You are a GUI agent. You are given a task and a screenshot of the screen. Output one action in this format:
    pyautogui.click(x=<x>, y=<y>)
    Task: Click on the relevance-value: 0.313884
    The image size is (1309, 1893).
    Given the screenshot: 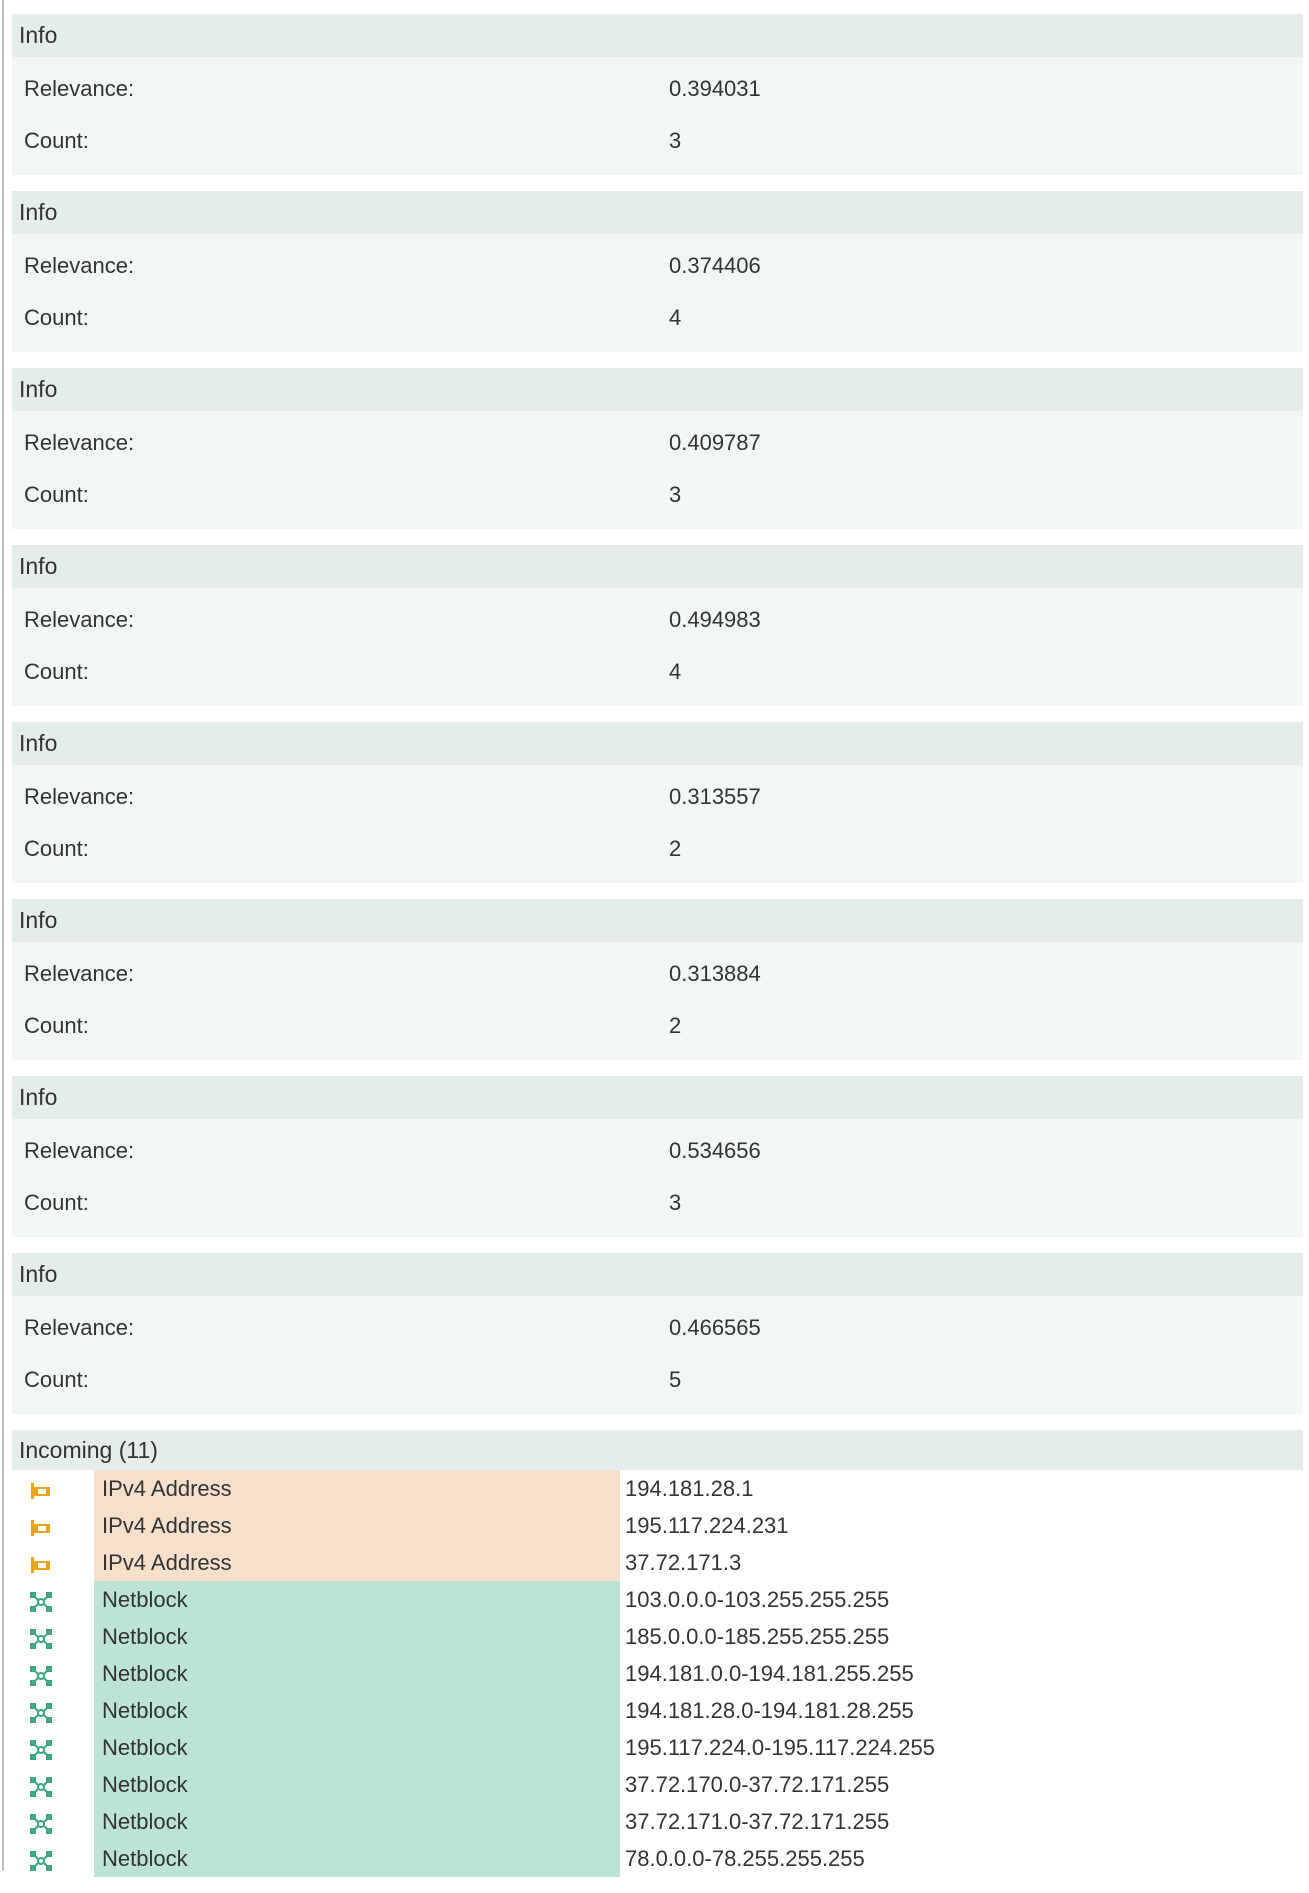 What is the action you would take?
    pyautogui.click(x=715, y=973)
    